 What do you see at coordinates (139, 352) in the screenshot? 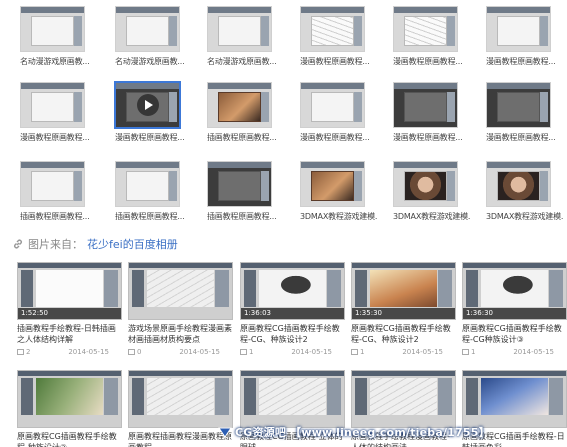
I see `video-count-value: 0` at bounding box center [139, 352].